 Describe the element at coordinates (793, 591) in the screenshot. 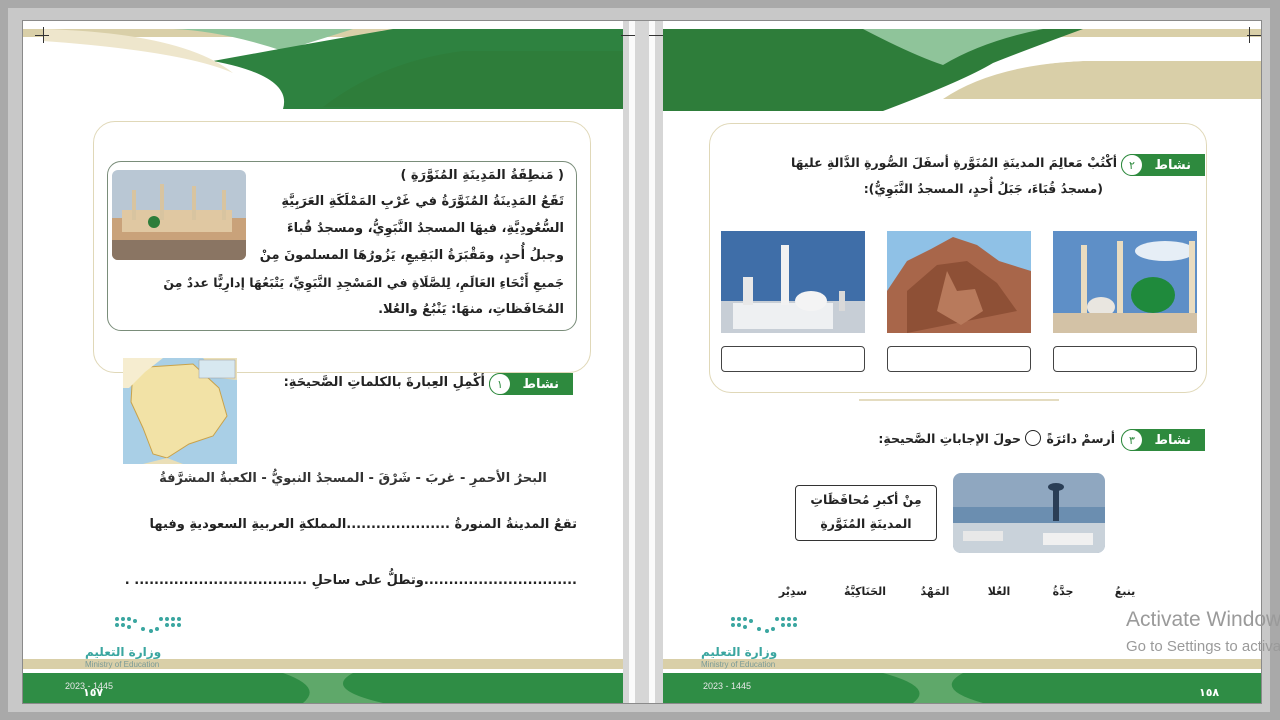

I see `choice-option: سدِيْر` at that location.